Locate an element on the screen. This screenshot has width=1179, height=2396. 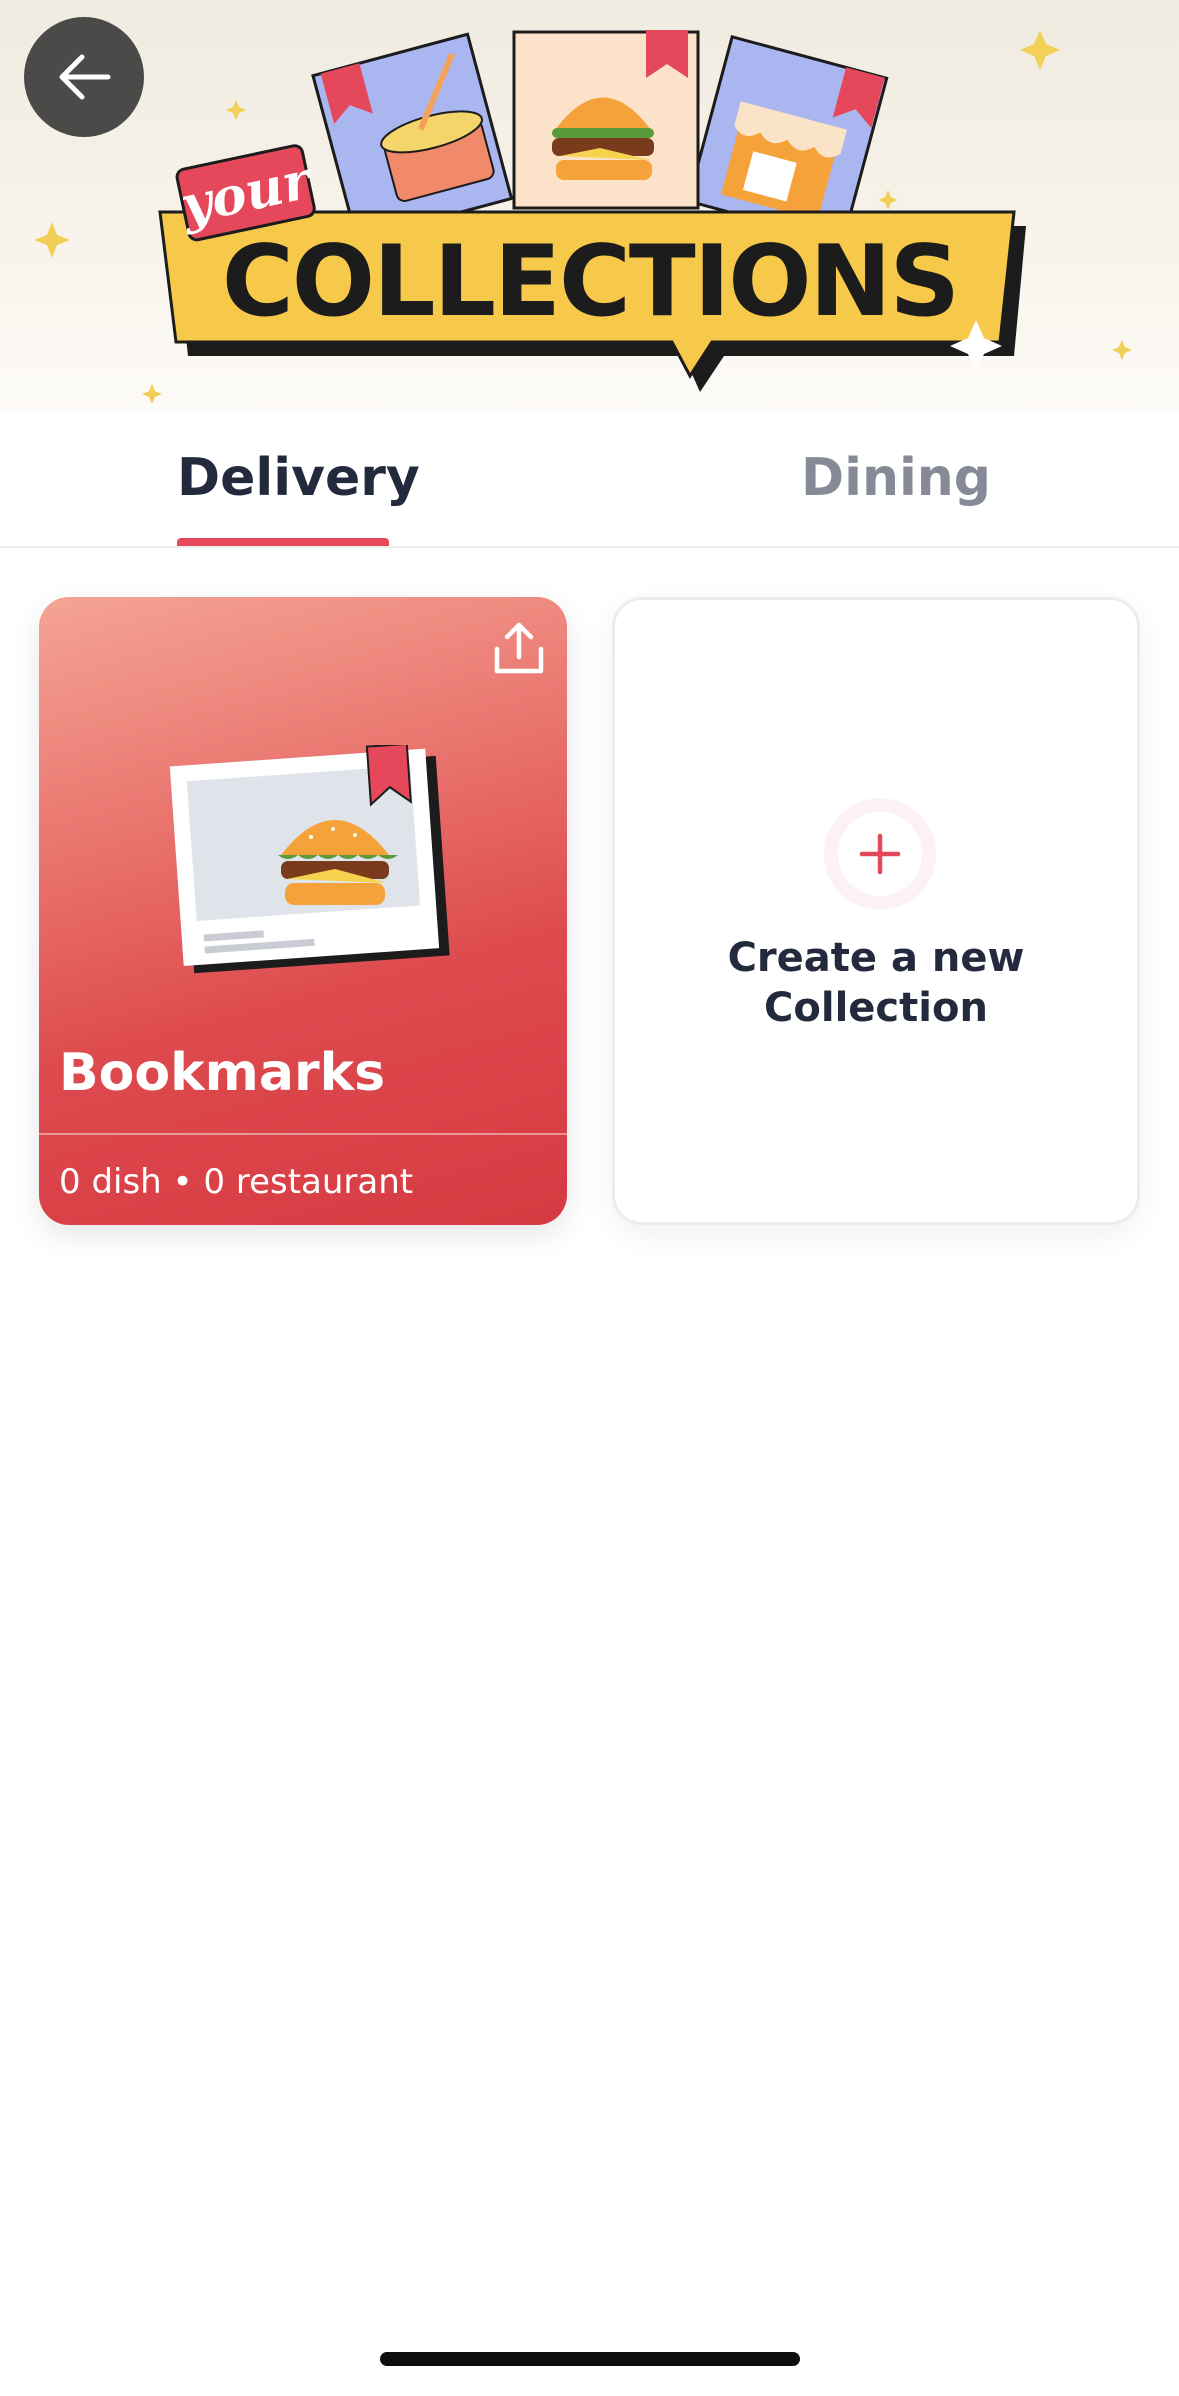
create-collection-label-line2: Collection is located at coordinates (876, 1008).